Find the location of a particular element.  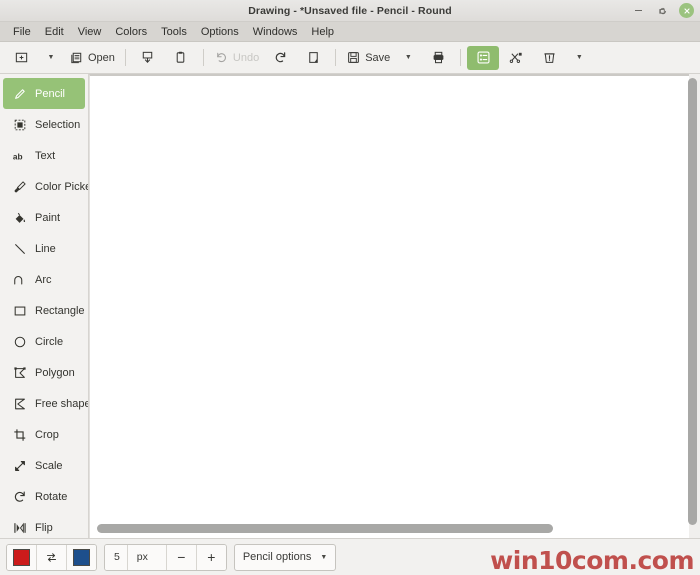

increase-size-button: + is located at coordinates (211, 557).